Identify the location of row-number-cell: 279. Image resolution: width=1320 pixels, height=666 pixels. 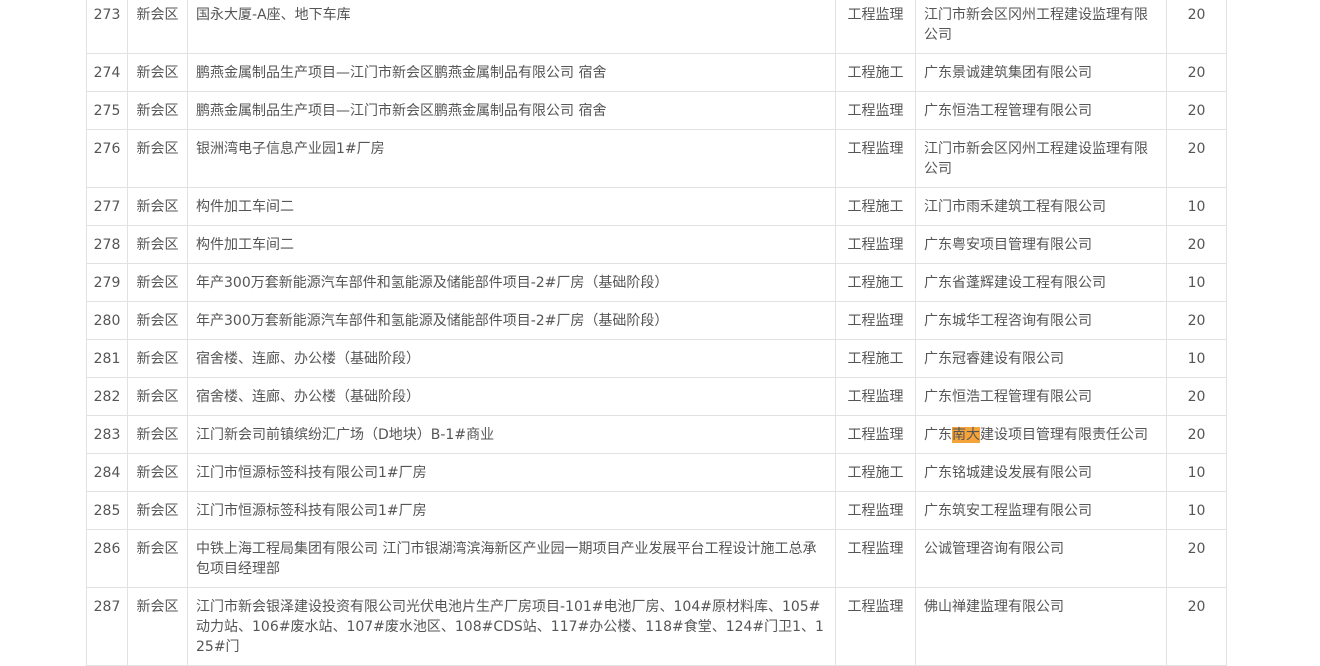
(107, 282).